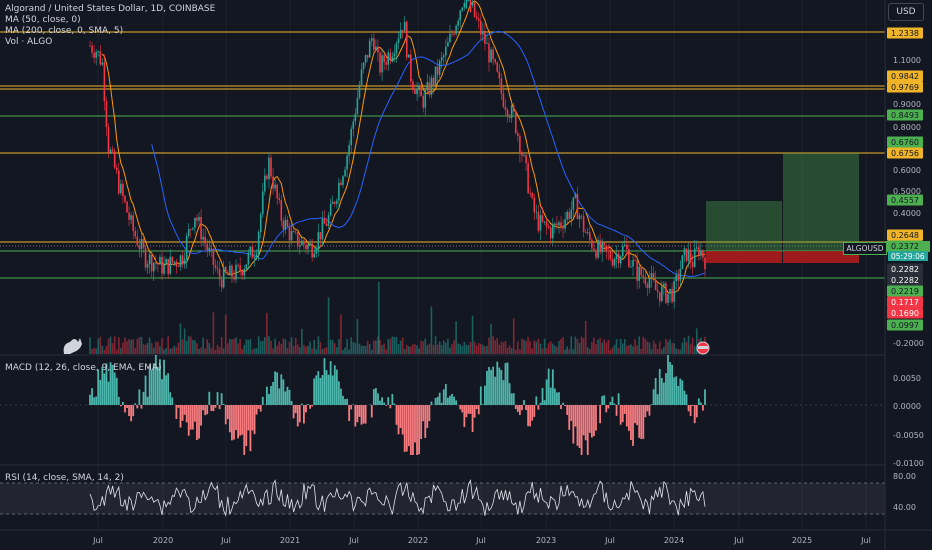 This screenshot has height=550, width=932. What do you see at coordinates (64, 478) in the screenshot?
I see `rsi-legend: RSI (14, close, SMA, 14, 2)` at bounding box center [64, 478].